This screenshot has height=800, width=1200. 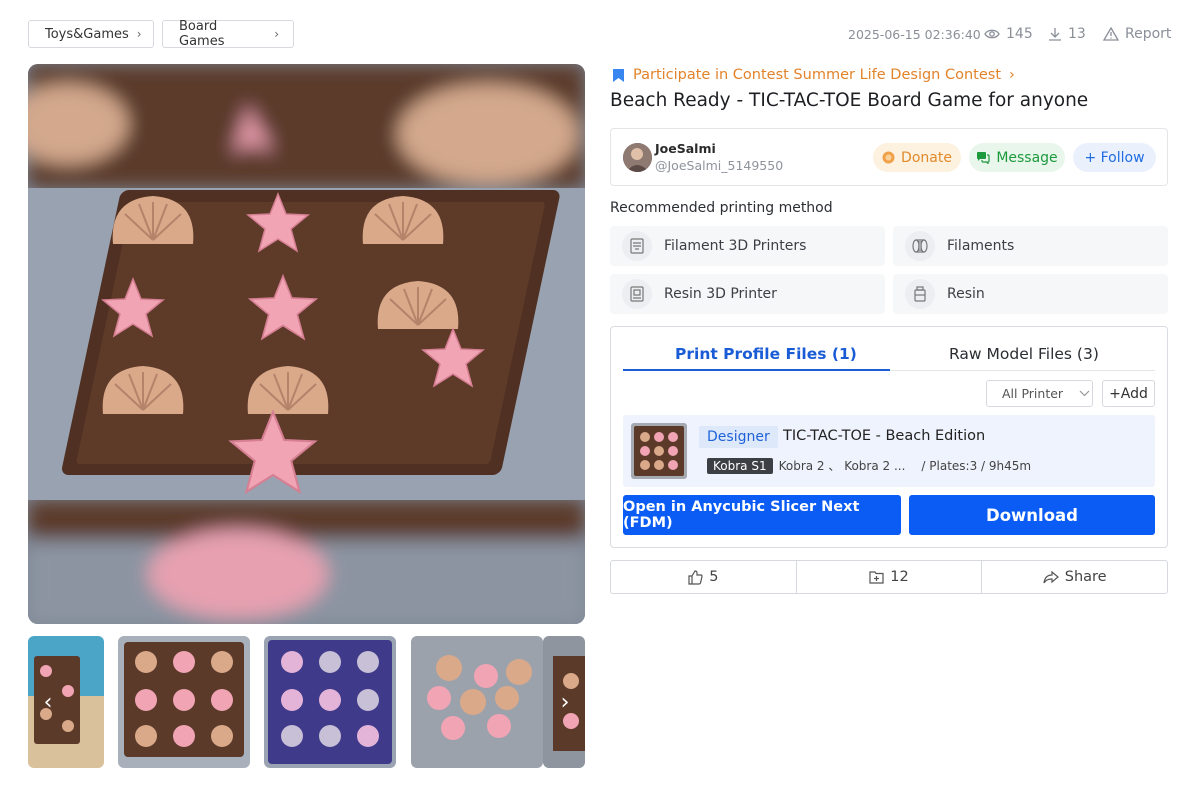 I want to click on message-button: Message, so click(x=1017, y=157).